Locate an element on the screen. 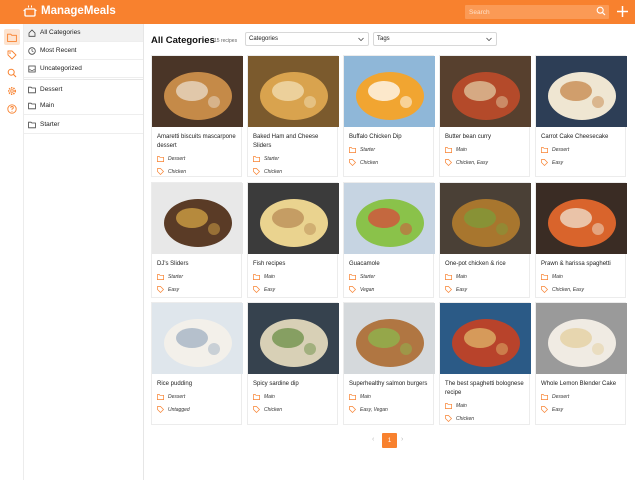  recipe-title: Baked Ham and Cheese Sliders is located at coordinates (295, 142).